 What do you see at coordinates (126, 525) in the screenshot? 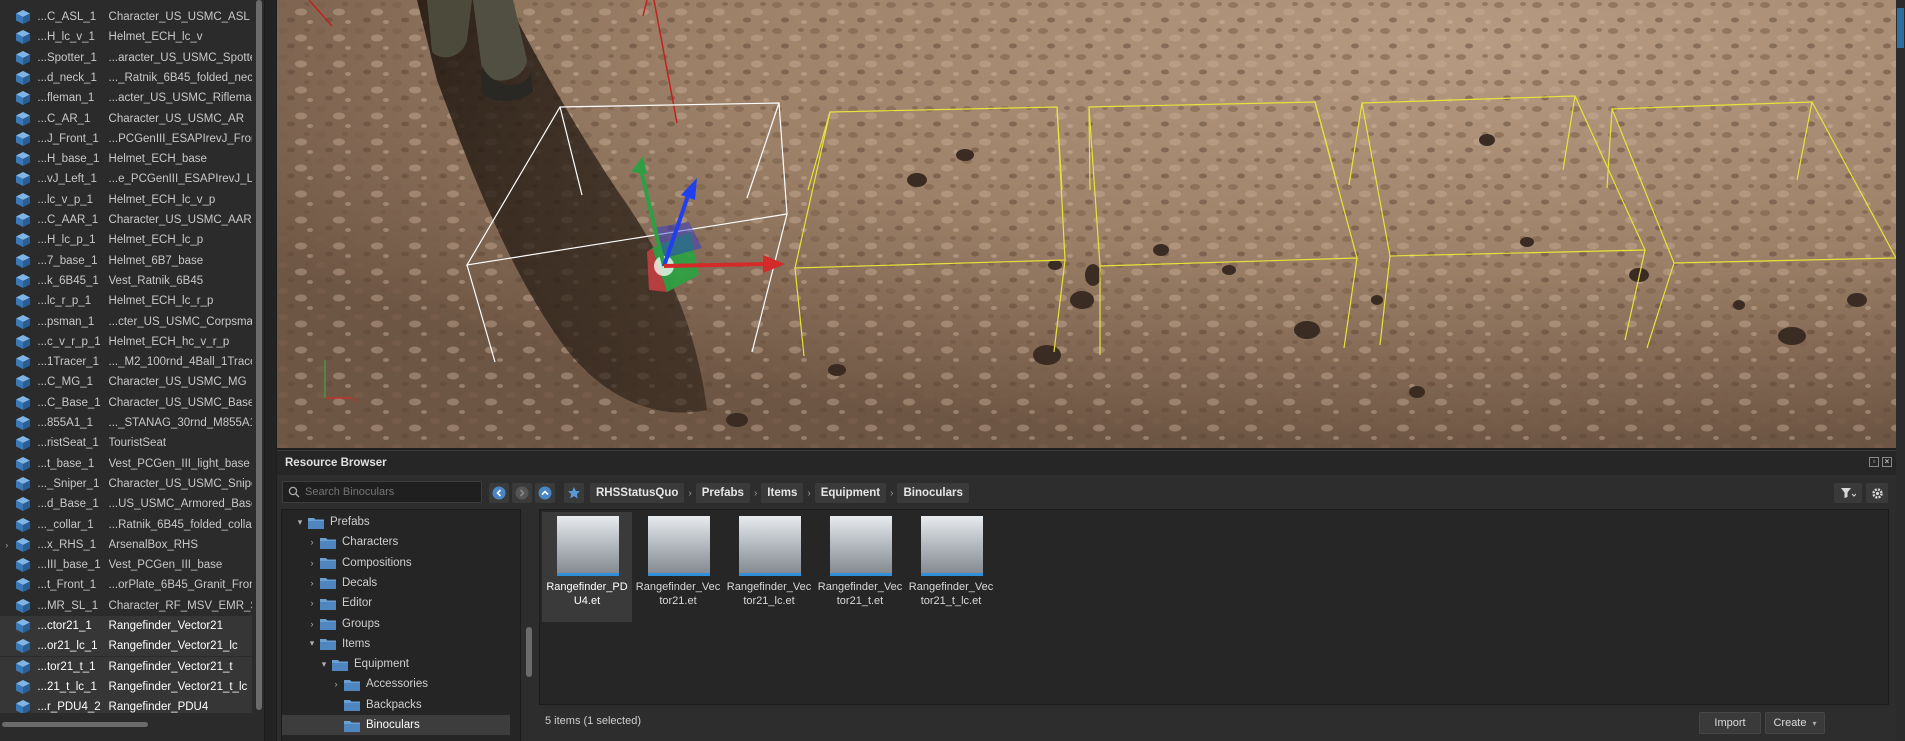
I see `hierarchy-row: ..._collar_1 ...Ratnik_6B45_folded_collar` at bounding box center [126, 525].